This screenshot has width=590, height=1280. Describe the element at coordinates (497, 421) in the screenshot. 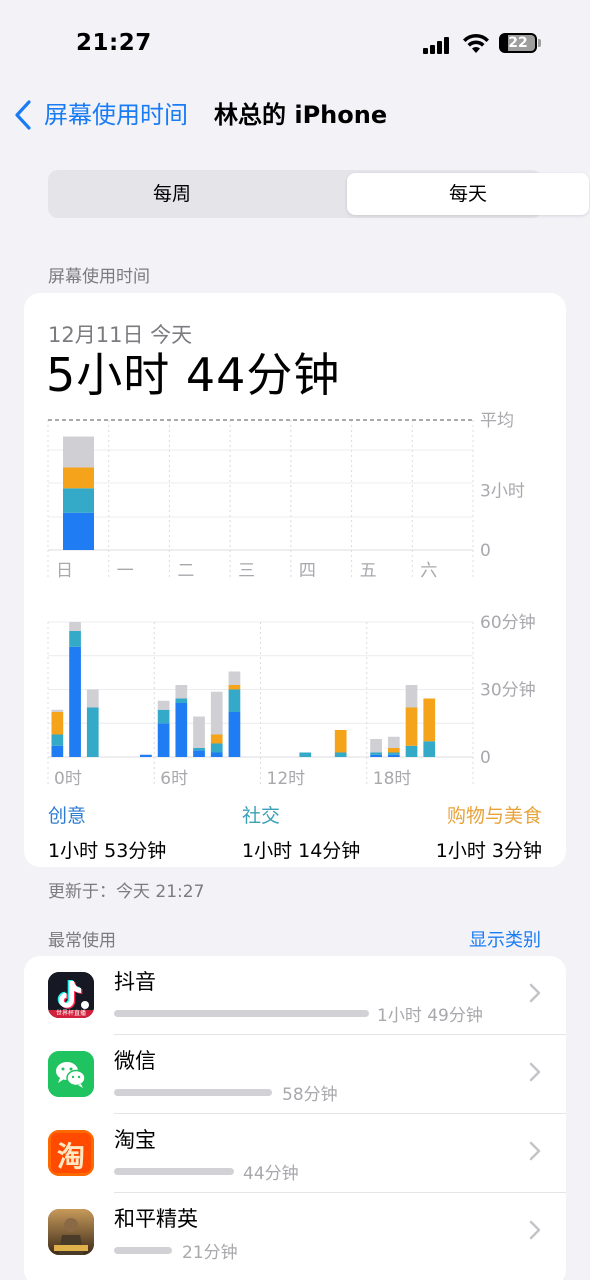

I see `y-tick-label: 平均` at that location.